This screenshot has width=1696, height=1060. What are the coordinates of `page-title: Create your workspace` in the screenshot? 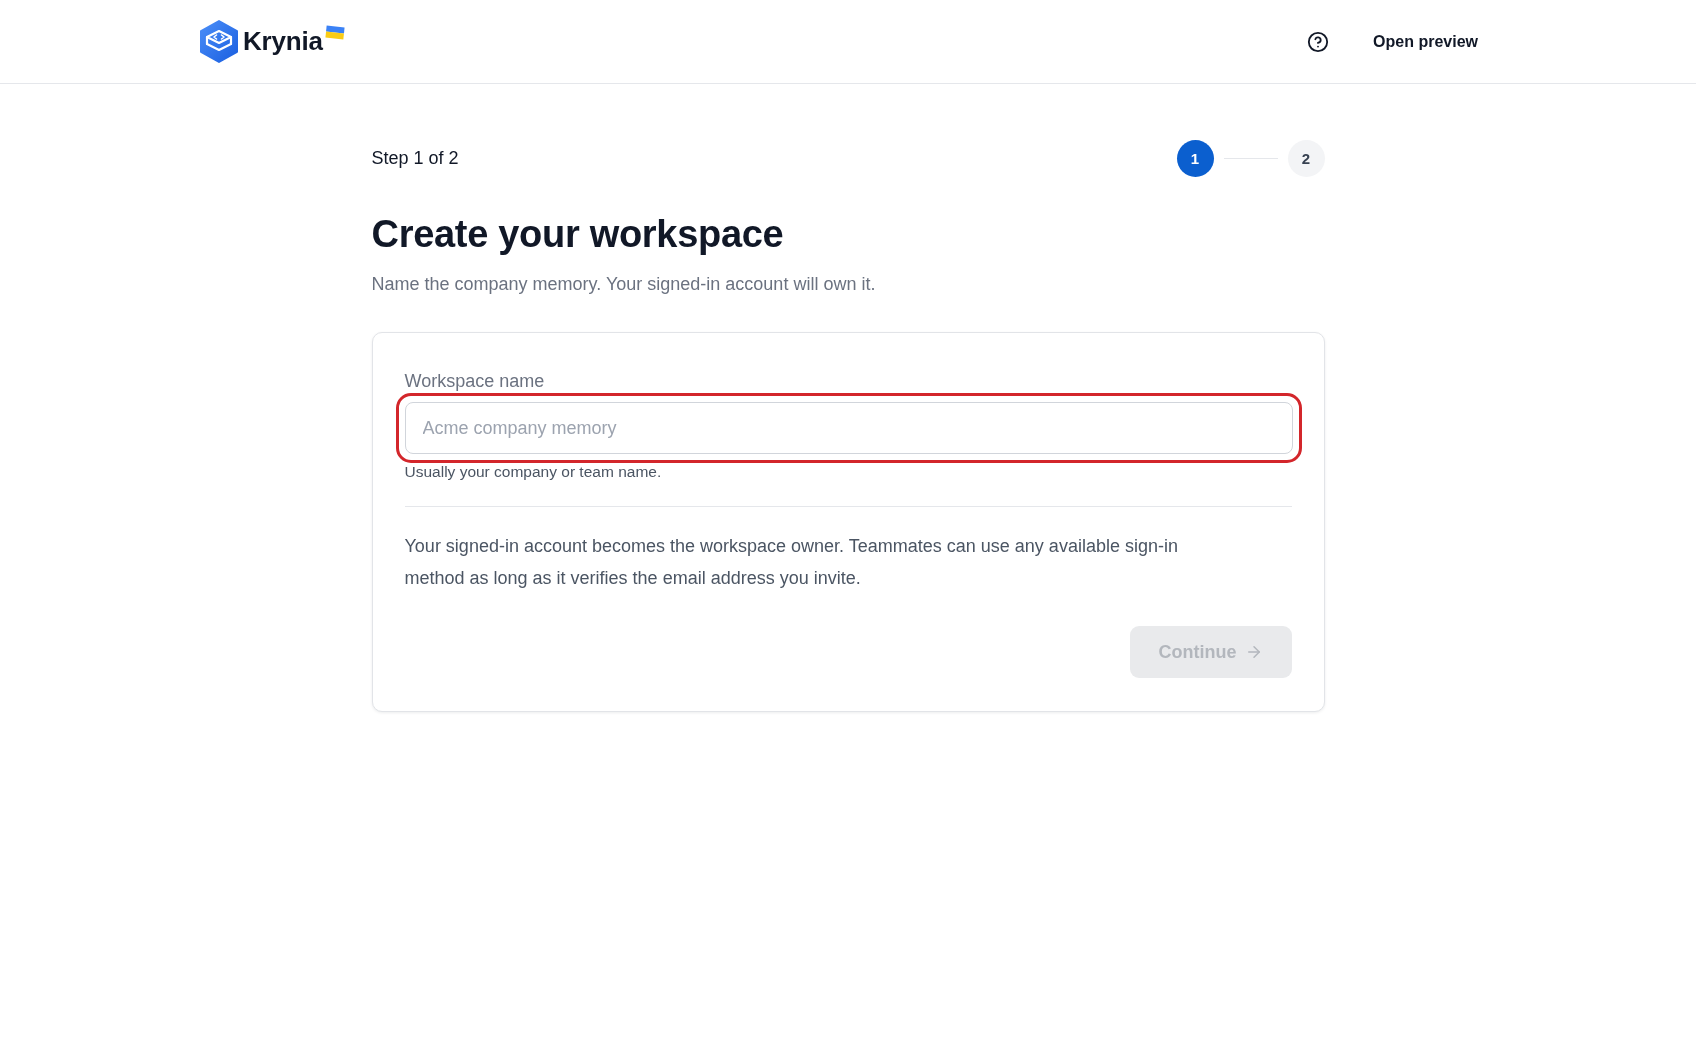 It's located at (578, 234).